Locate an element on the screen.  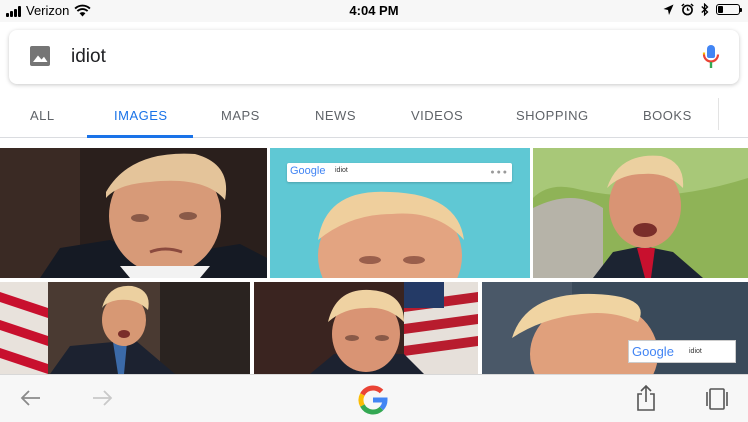
image-result-3-picture is located at coordinates (640, 213).